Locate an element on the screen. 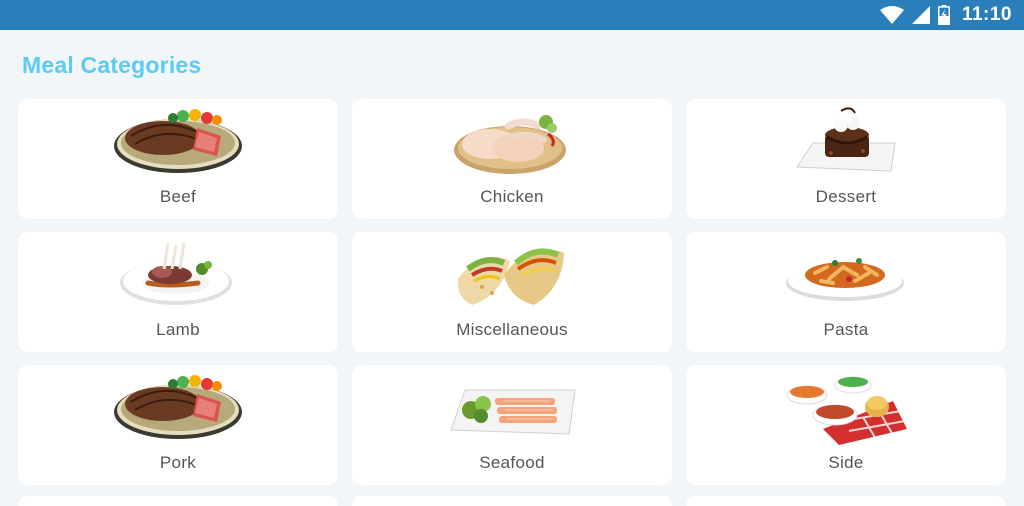  category-label: Beef is located at coordinates (178, 196).